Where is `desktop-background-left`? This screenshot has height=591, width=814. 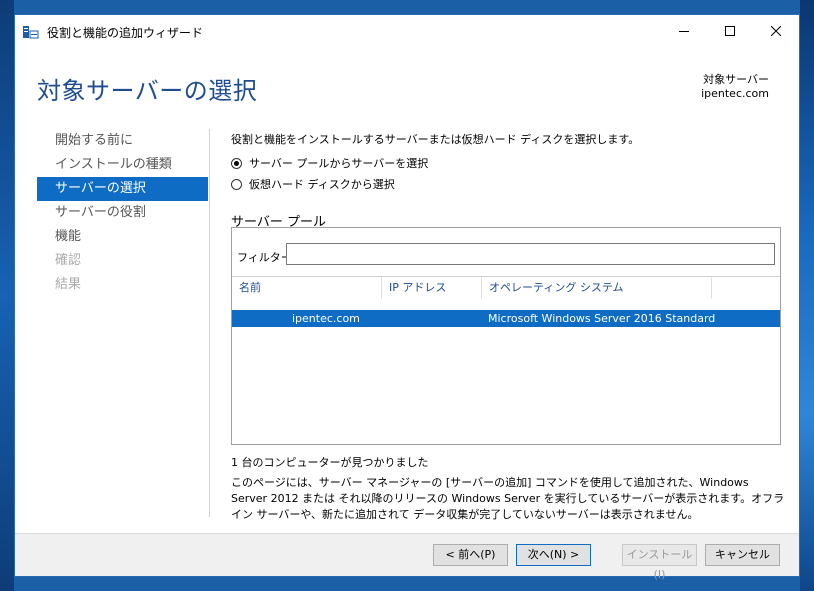
desktop-background-left is located at coordinates (7, 295).